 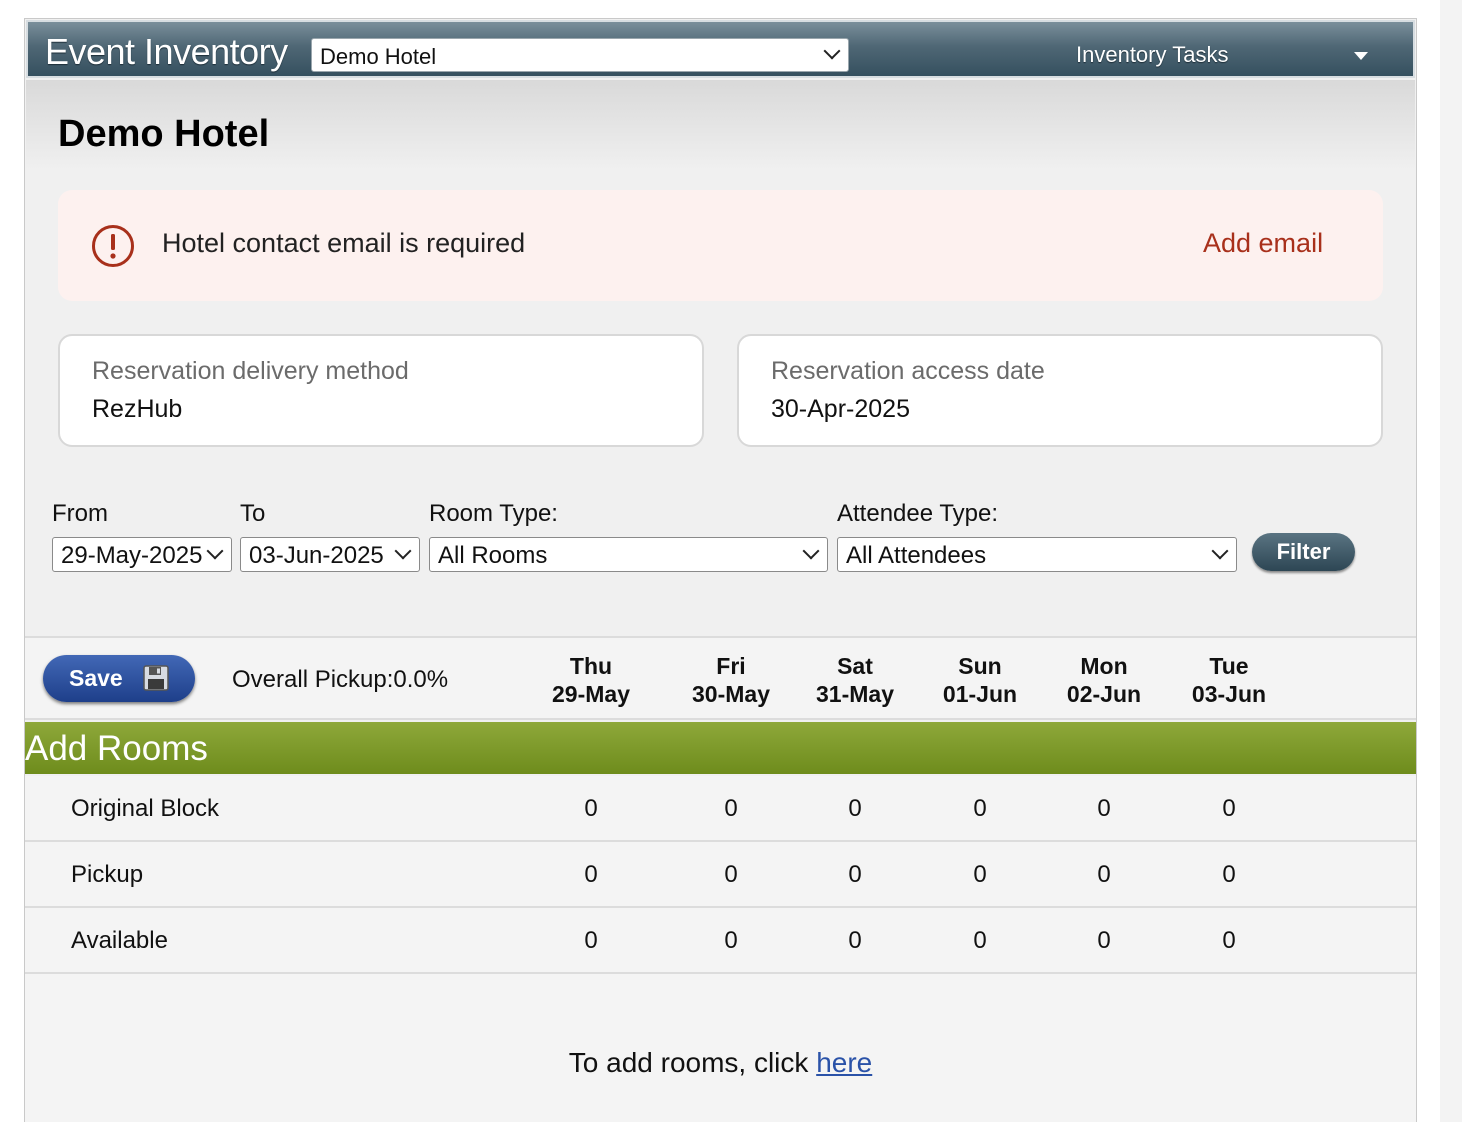 I want to click on access-date-label: Reservation access date, so click(x=908, y=371).